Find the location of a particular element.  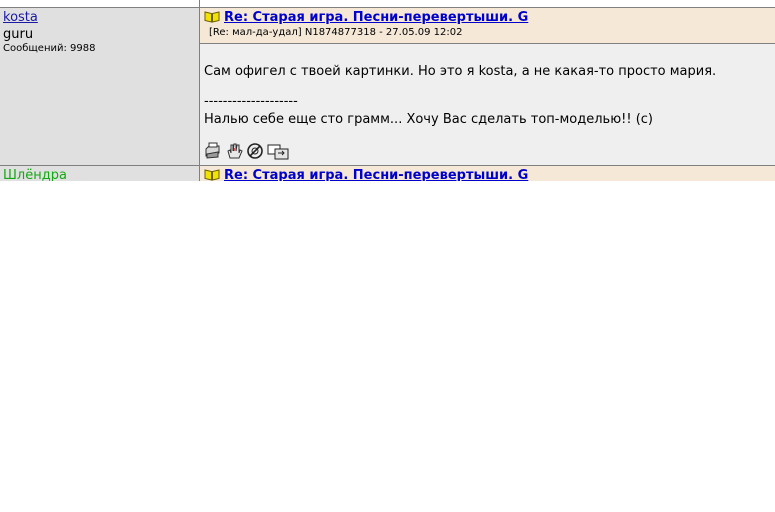

author-name-link: Шлёндра is located at coordinates (35, 174).